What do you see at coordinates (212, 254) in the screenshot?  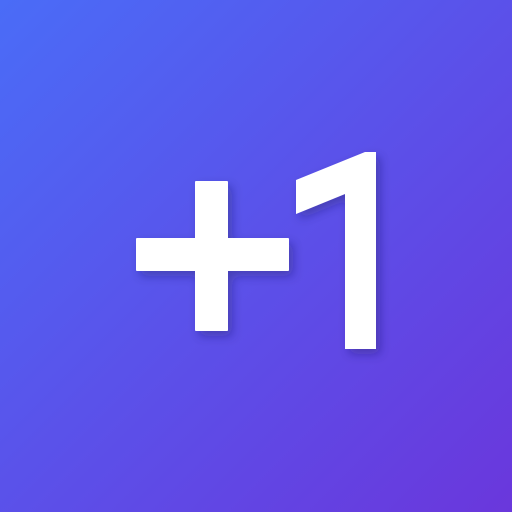 I see `plus-sign-horizontal` at bounding box center [212, 254].